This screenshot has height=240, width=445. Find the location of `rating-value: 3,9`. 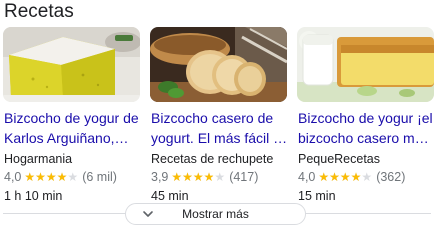

rating-value: 3,9 is located at coordinates (160, 177).